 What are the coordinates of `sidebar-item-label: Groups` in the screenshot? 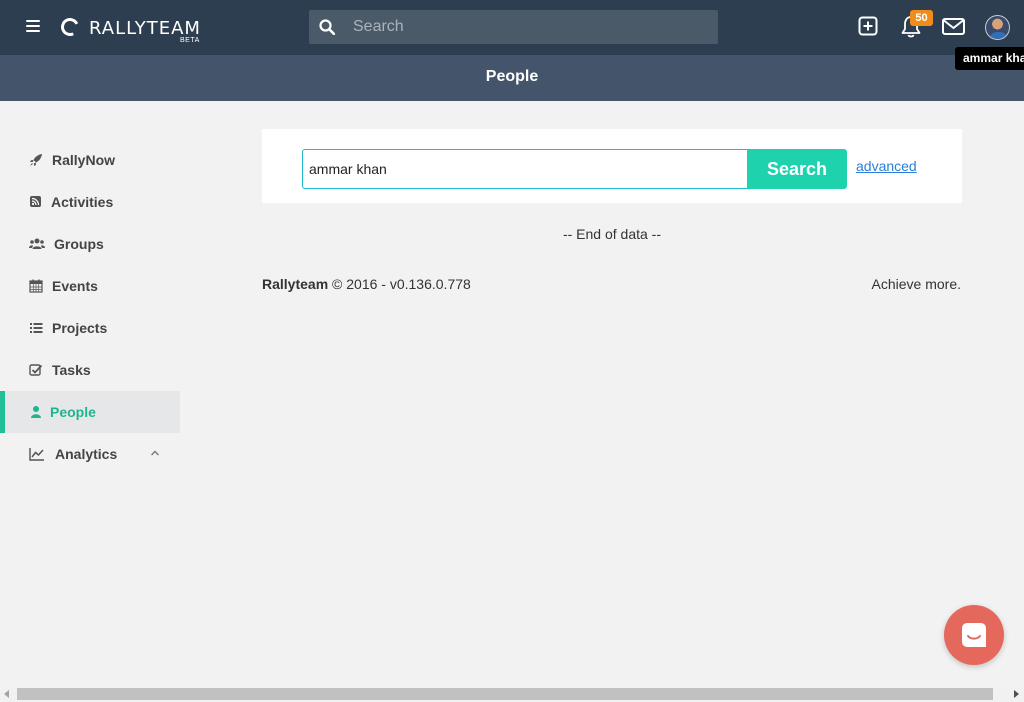 It's located at (79, 244).